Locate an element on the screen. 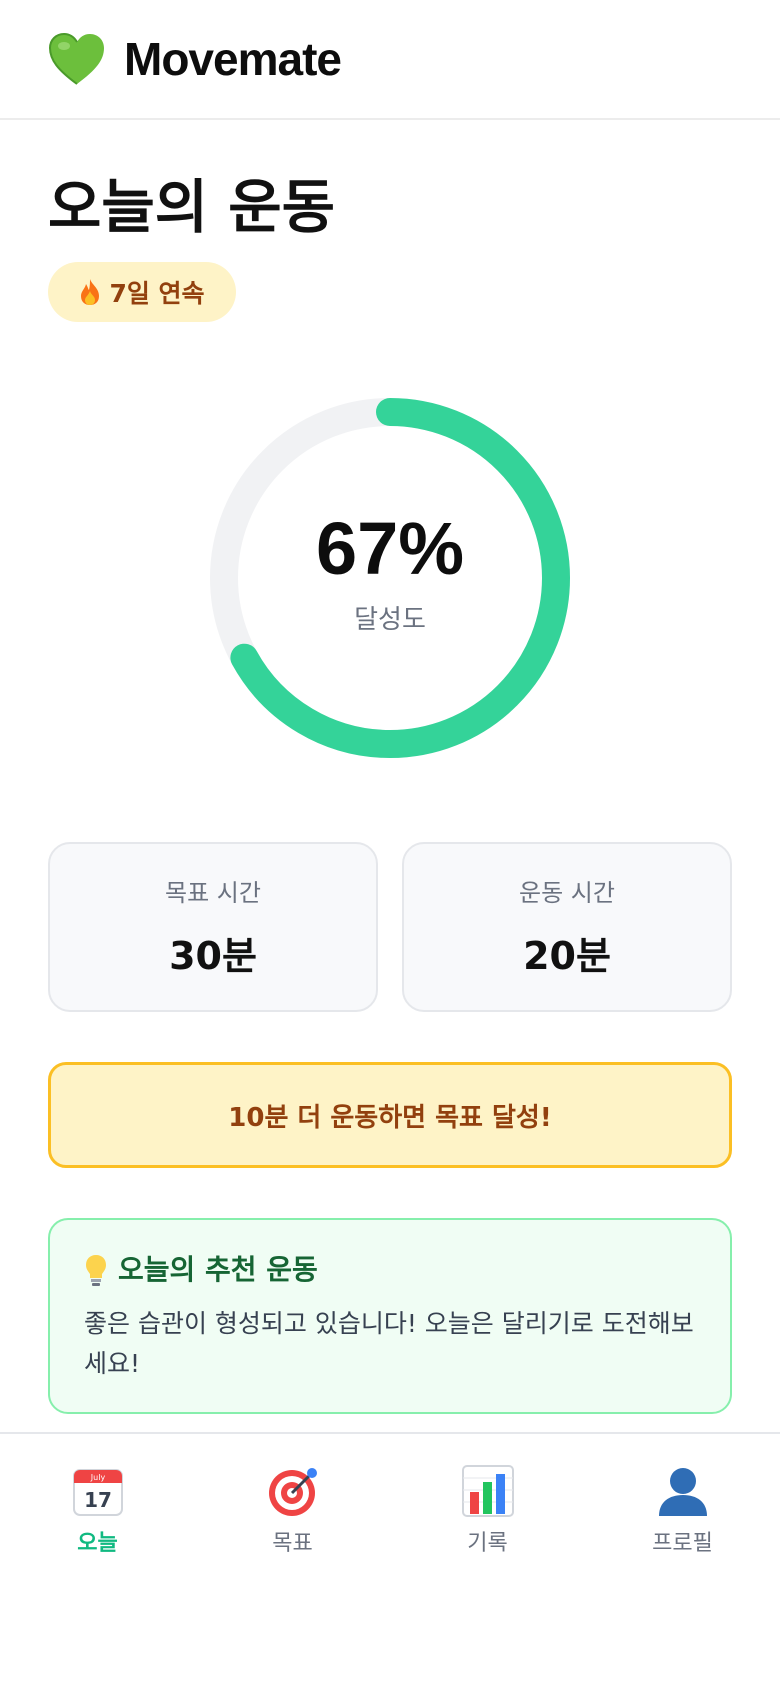 Image resolution: width=780 pixels, height=1688 pixels. goal-time-card: 목표 시간 30분 is located at coordinates (213, 927).